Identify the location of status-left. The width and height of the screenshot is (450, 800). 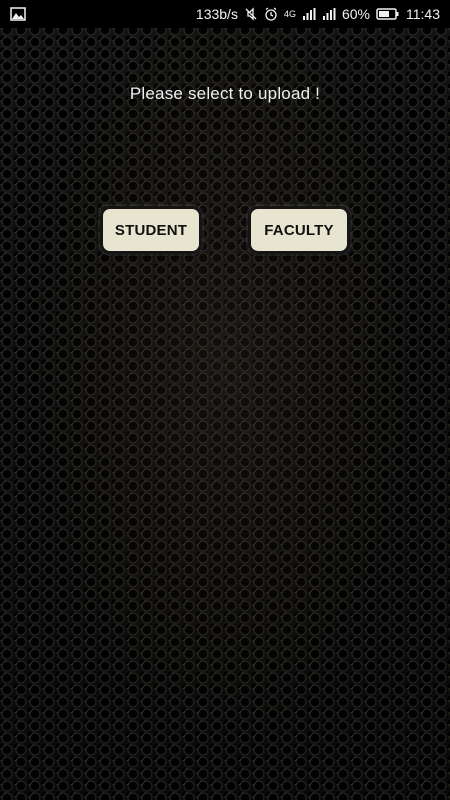
(18, 14).